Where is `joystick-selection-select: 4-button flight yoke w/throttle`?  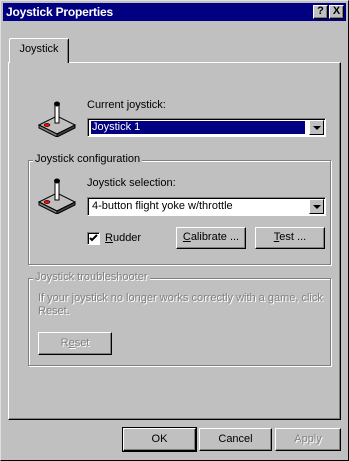 joystick-selection-select: 4-button flight yoke w/throttle is located at coordinates (206, 206).